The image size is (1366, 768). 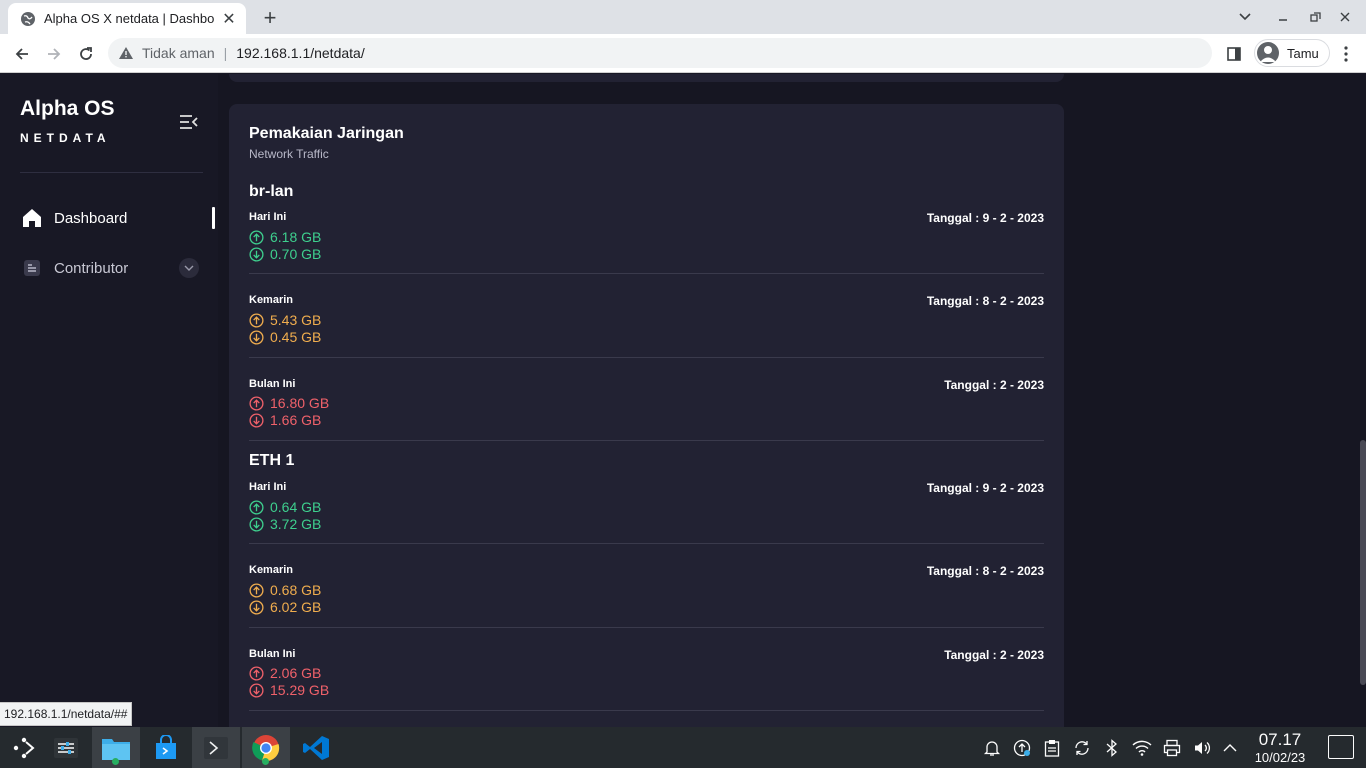 I want to click on printer-icon, so click(x=1172, y=748).